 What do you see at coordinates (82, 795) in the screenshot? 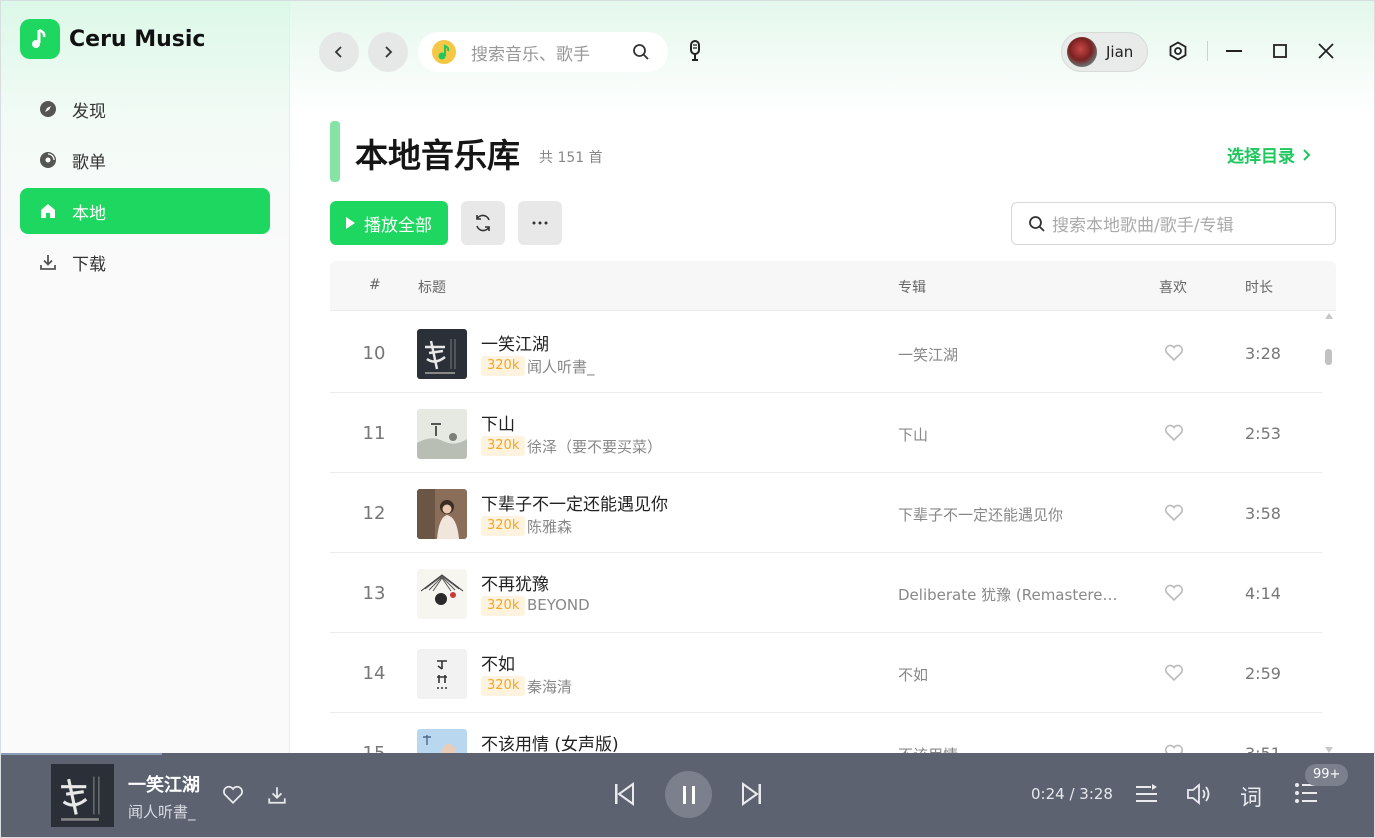
I see `now-playing-cover` at bounding box center [82, 795].